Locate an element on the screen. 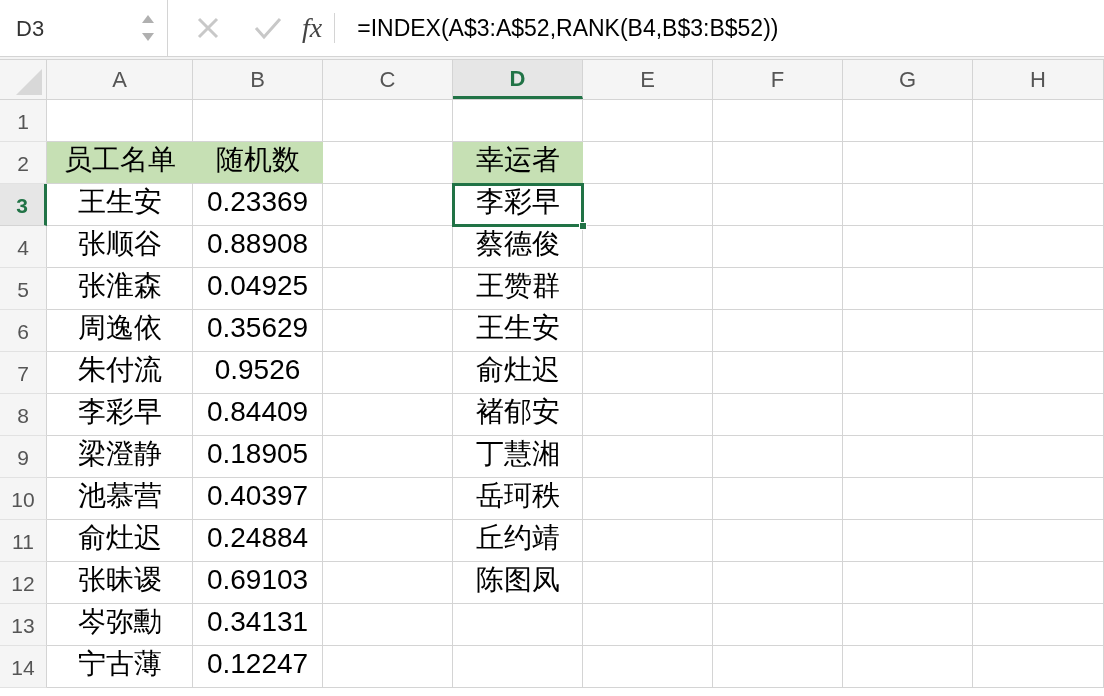 This screenshot has width=1104, height=696. table-cell: 梁澄静 is located at coordinates (120, 457).